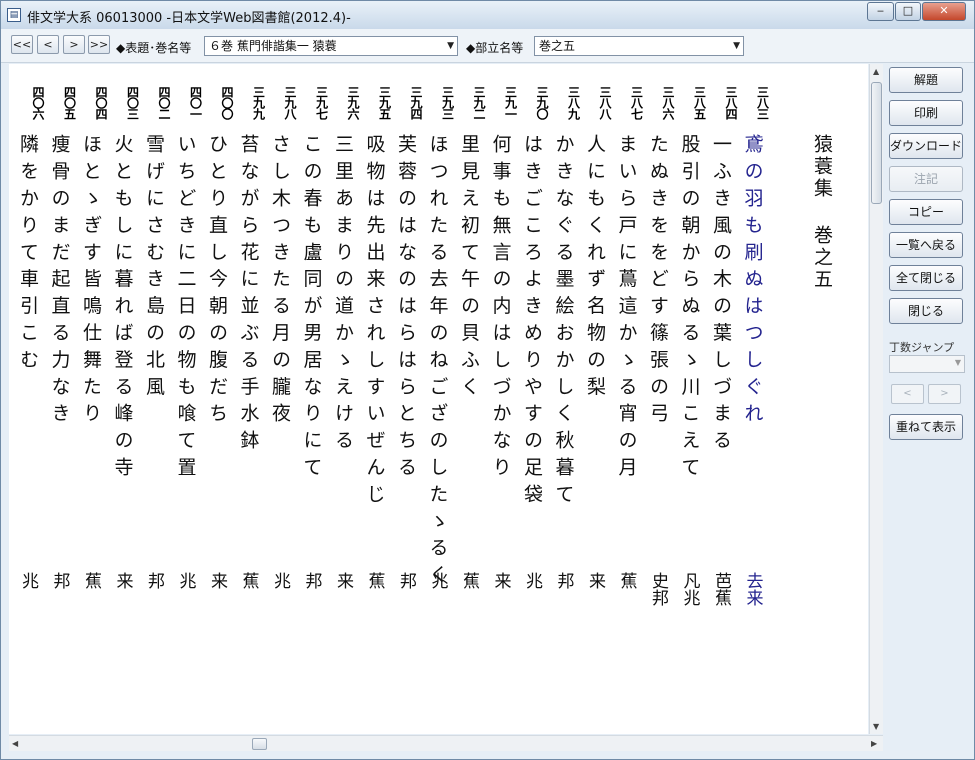  Describe the element at coordinates (926, 212) in the screenshot. I see `copy-button: コピー` at that location.